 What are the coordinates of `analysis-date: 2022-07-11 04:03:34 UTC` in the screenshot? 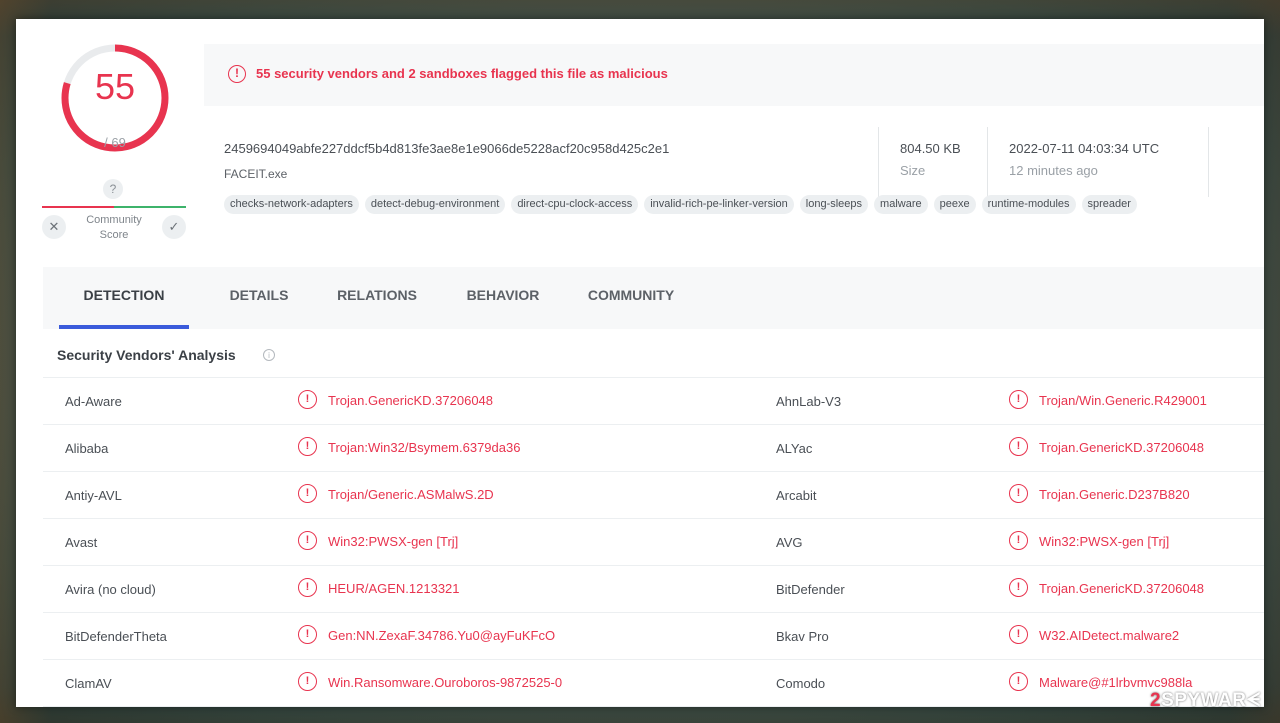 It's located at (1084, 148).